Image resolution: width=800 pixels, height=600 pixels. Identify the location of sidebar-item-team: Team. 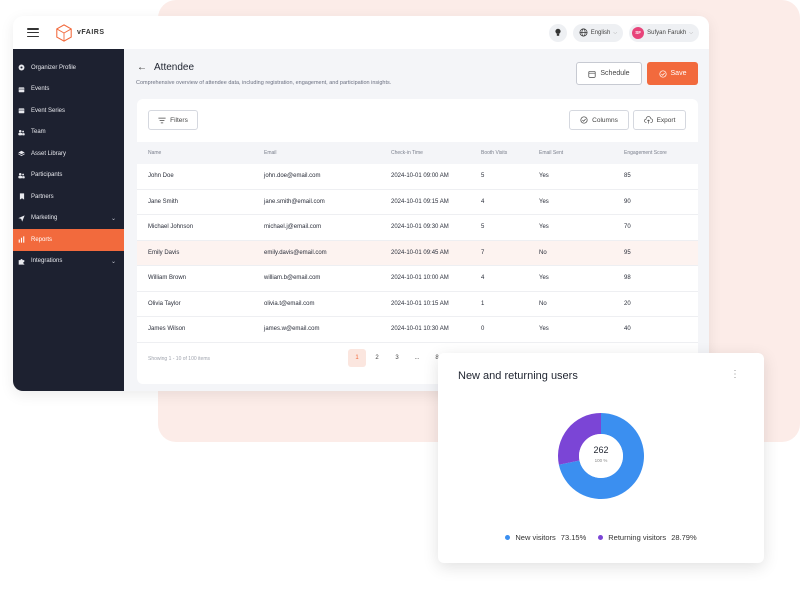
(68, 133).